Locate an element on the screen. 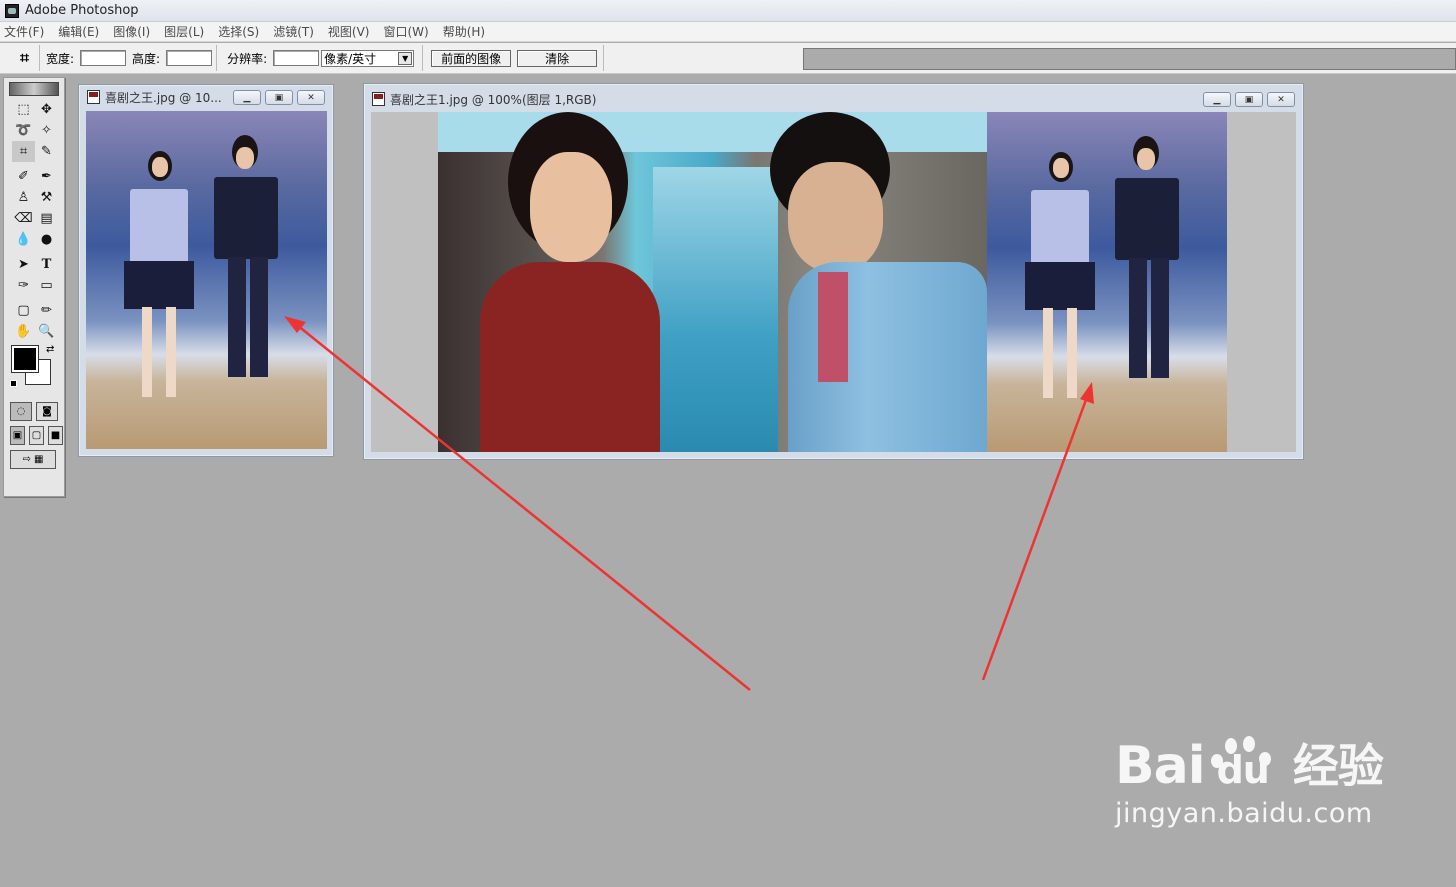  beach-photo is located at coordinates (206, 280).